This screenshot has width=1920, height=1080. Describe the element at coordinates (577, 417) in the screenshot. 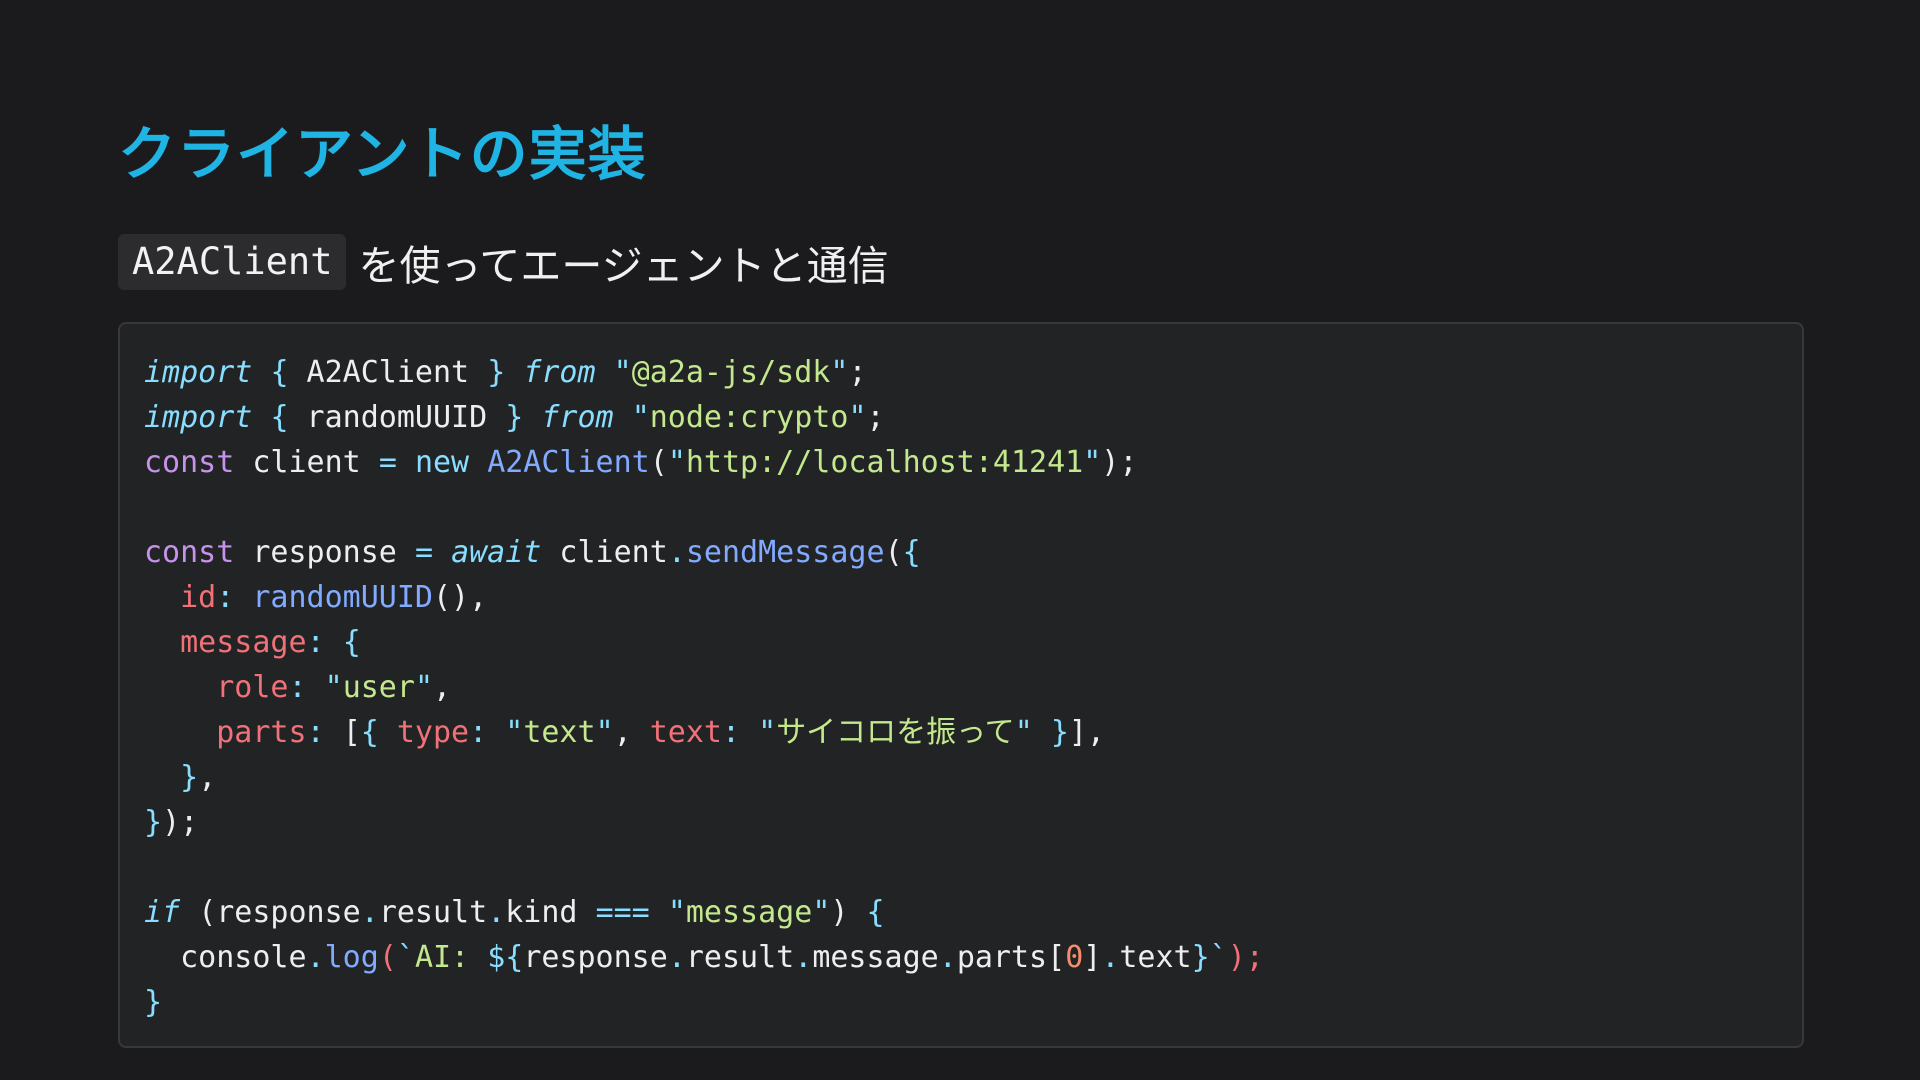

I see `code-token: from` at that location.